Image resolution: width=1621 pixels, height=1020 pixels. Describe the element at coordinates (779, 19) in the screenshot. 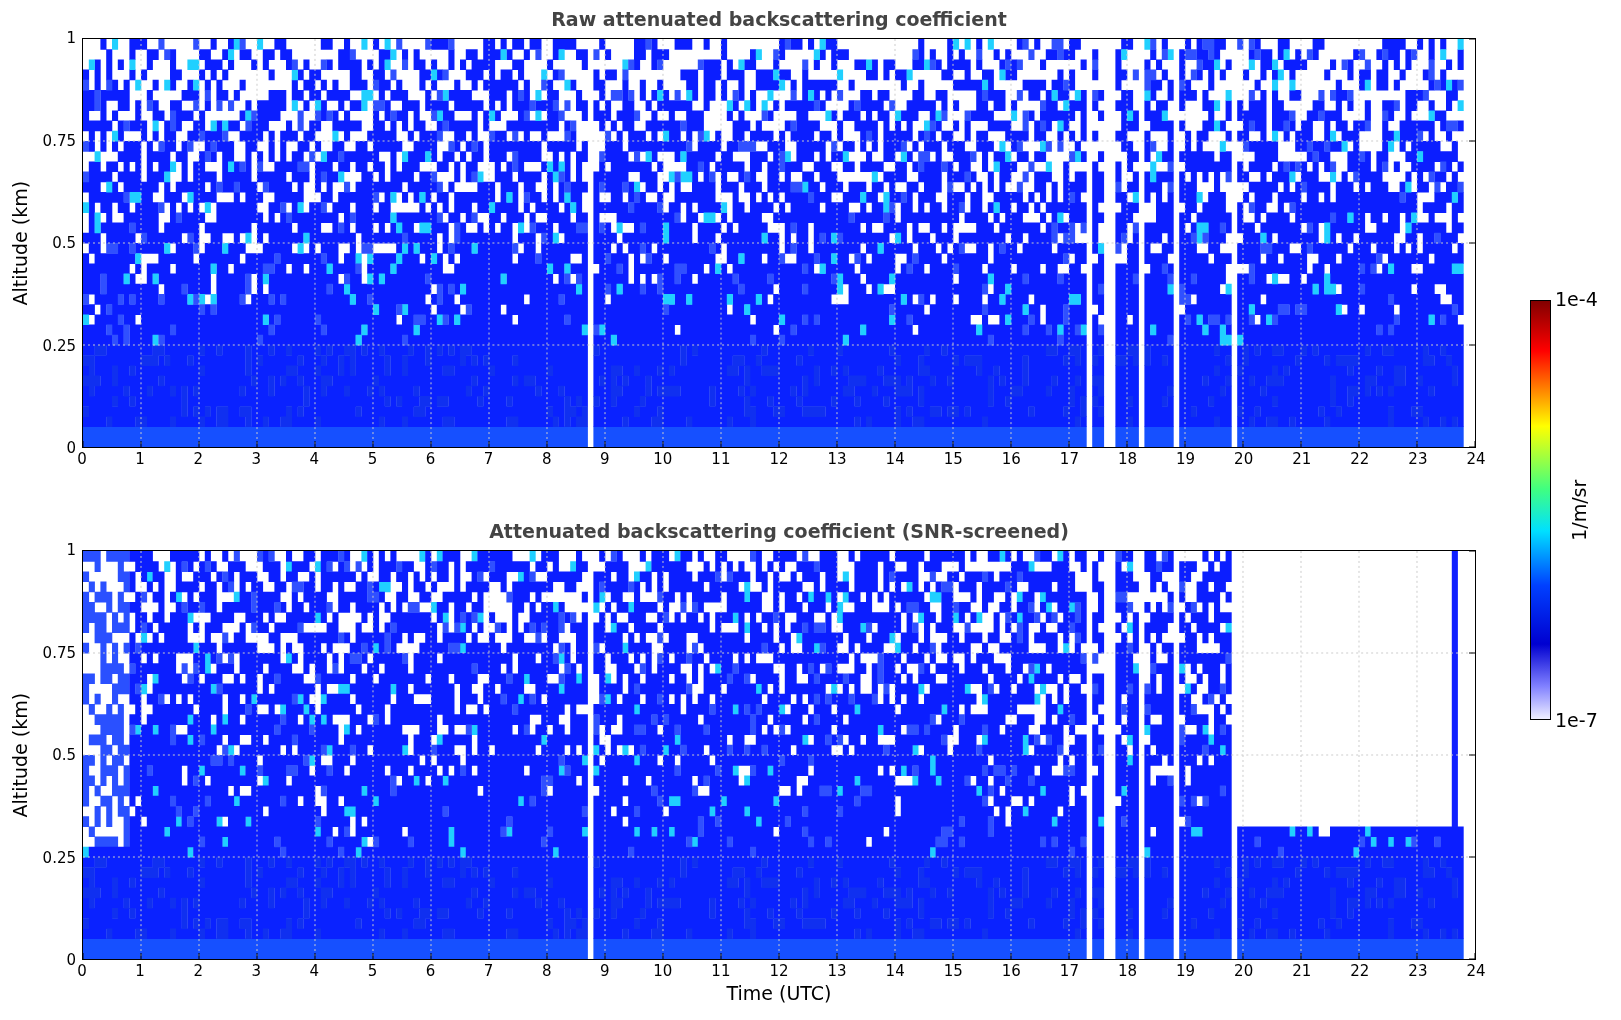

I see `plot-title: Raw attenuated backscattering coefficient` at that location.